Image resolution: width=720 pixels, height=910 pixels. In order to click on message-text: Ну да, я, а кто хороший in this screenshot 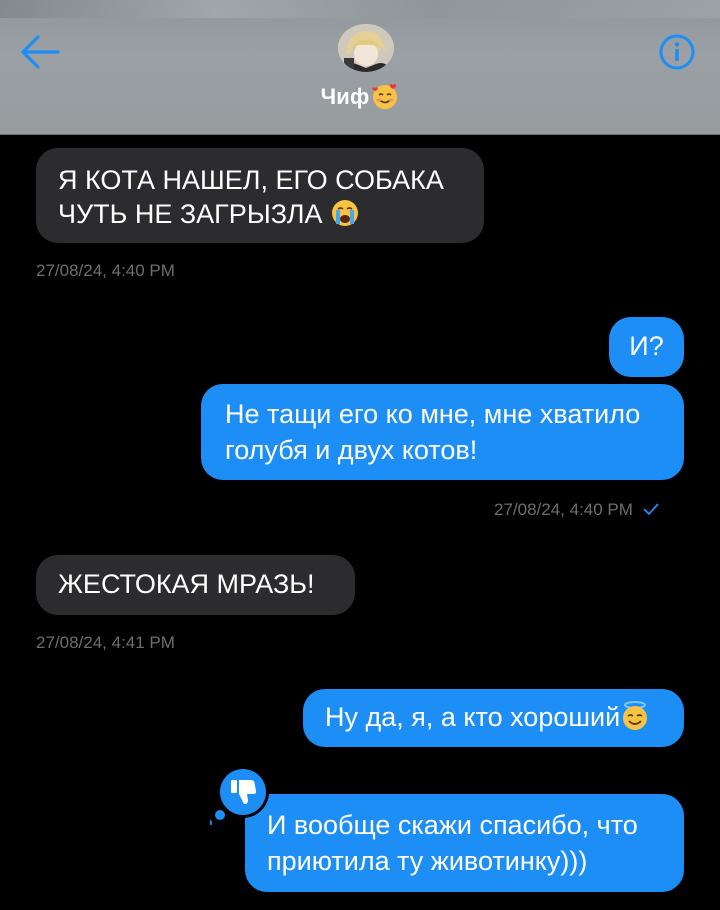, I will do `click(473, 717)`.